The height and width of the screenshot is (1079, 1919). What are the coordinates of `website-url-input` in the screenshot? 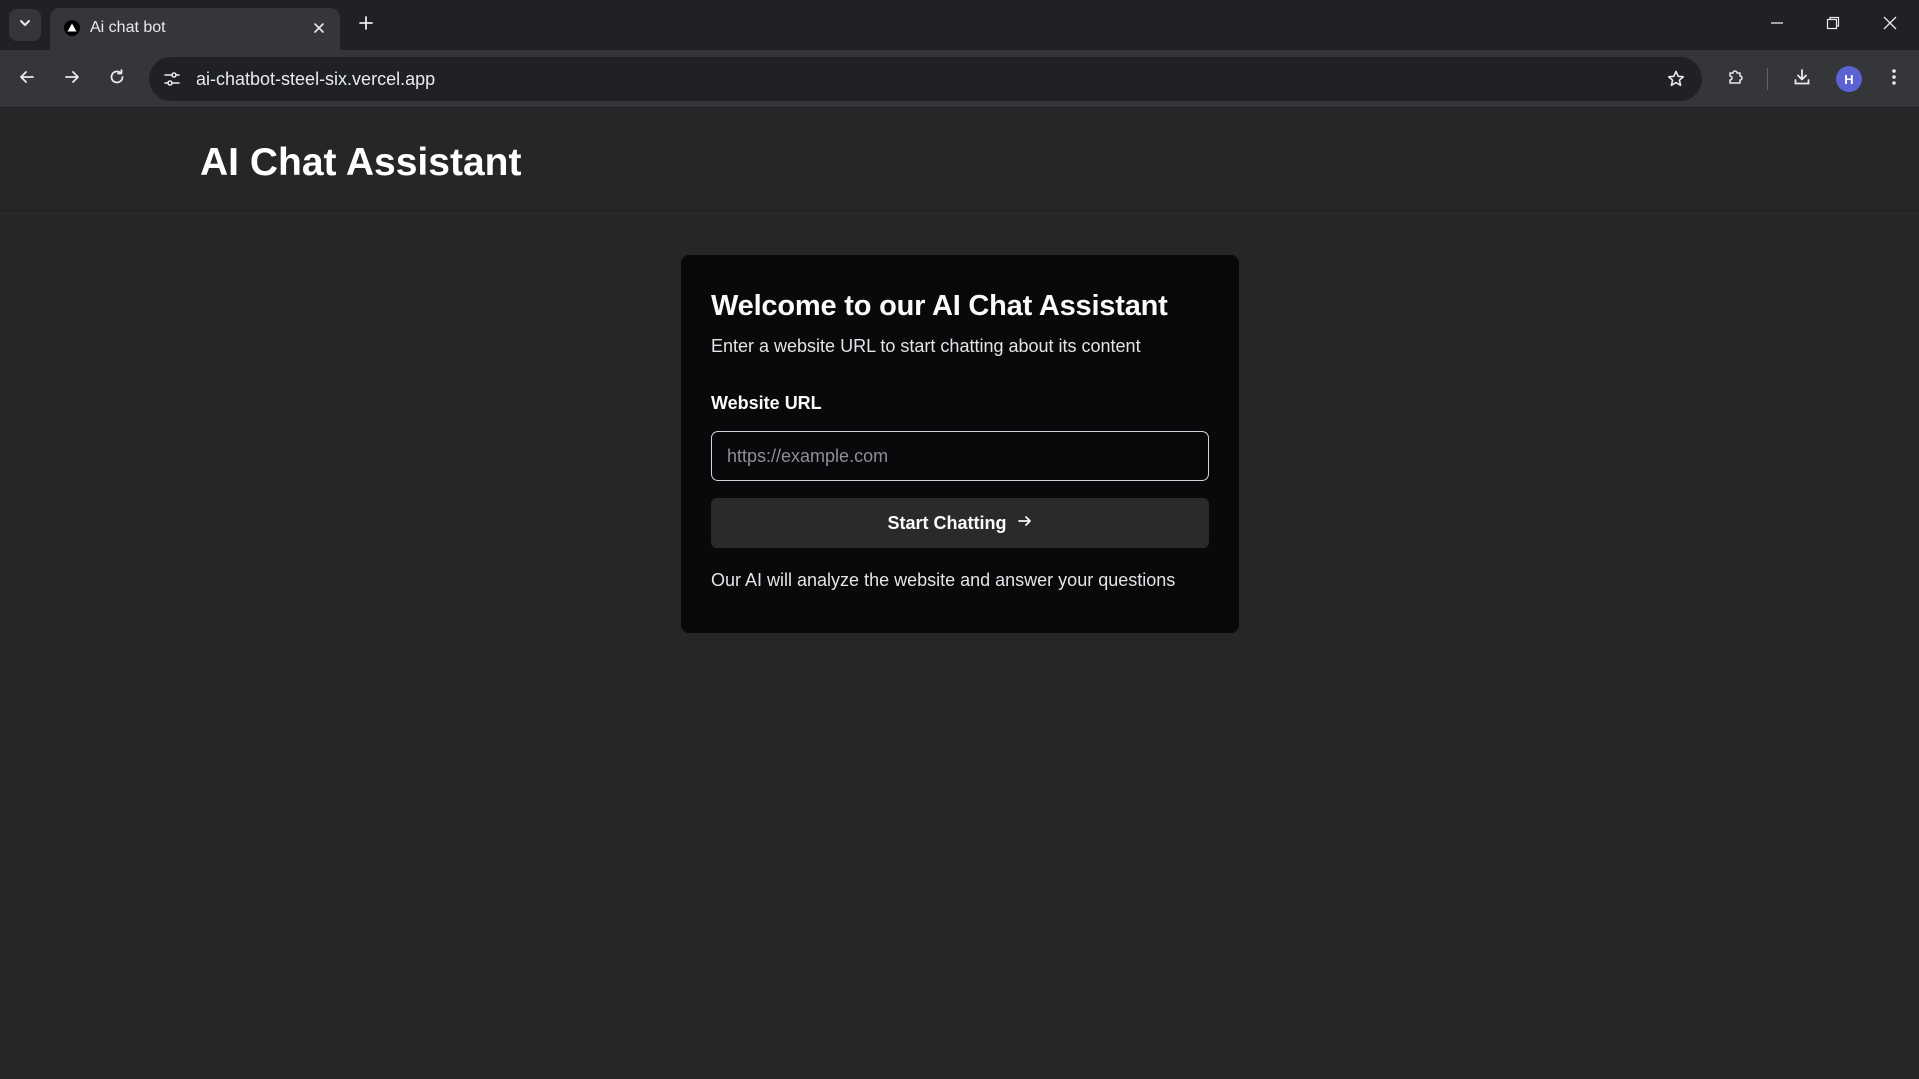 It's located at (960, 456).